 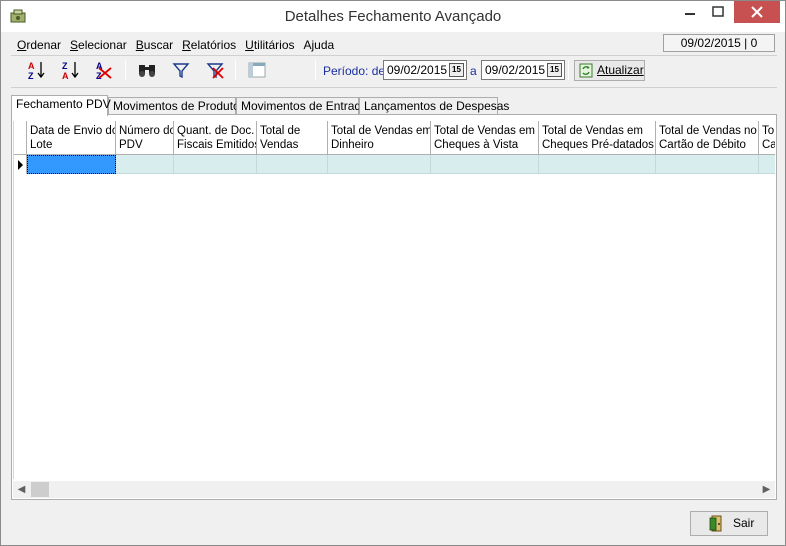 I want to click on tab-lancamentos-despesas: Lançamentos de Despesas, so click(x=434, y=106).